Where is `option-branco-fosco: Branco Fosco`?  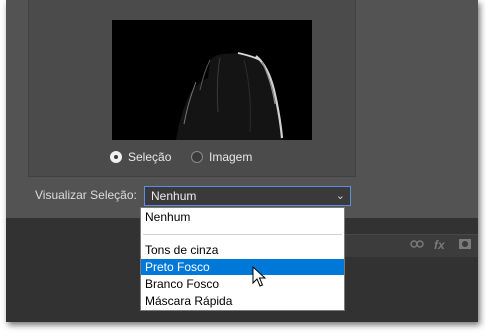
option-branco-fosco: Branco Fosco is located at coordinates (242, 284).